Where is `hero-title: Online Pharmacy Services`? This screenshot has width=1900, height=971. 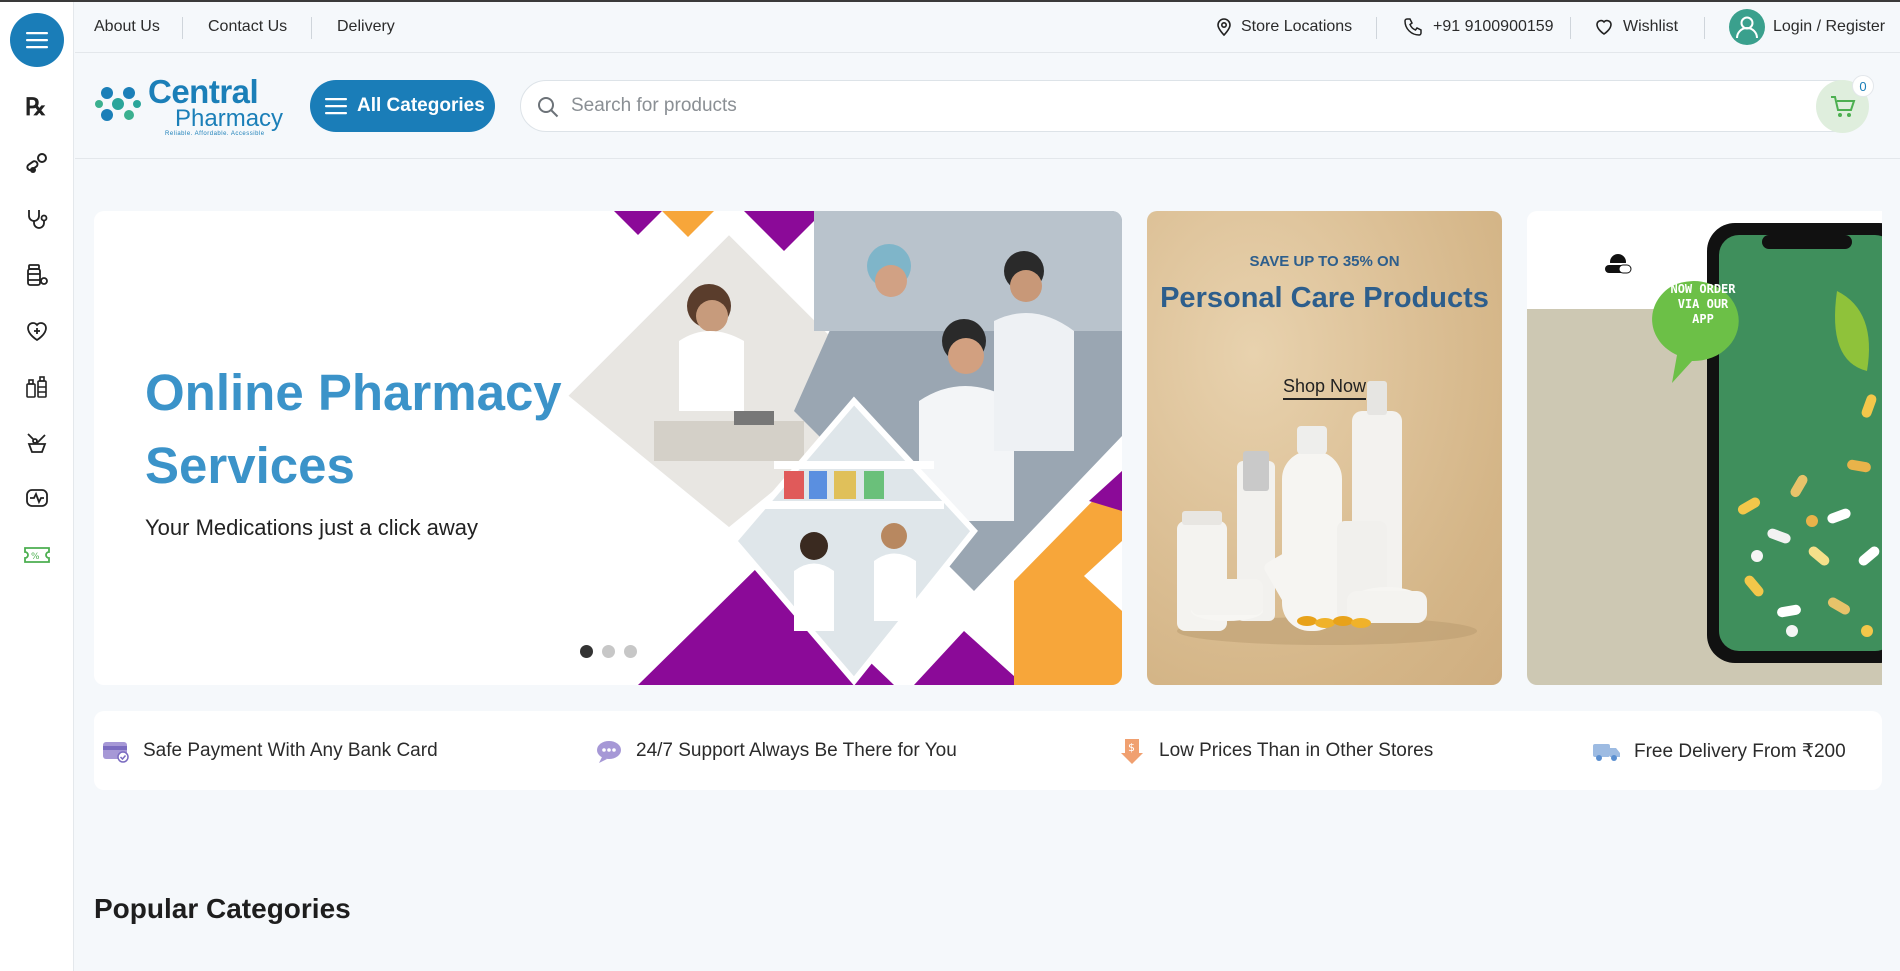
hero-title: Online Pharmacy Services is located at coordinates (353, 429).